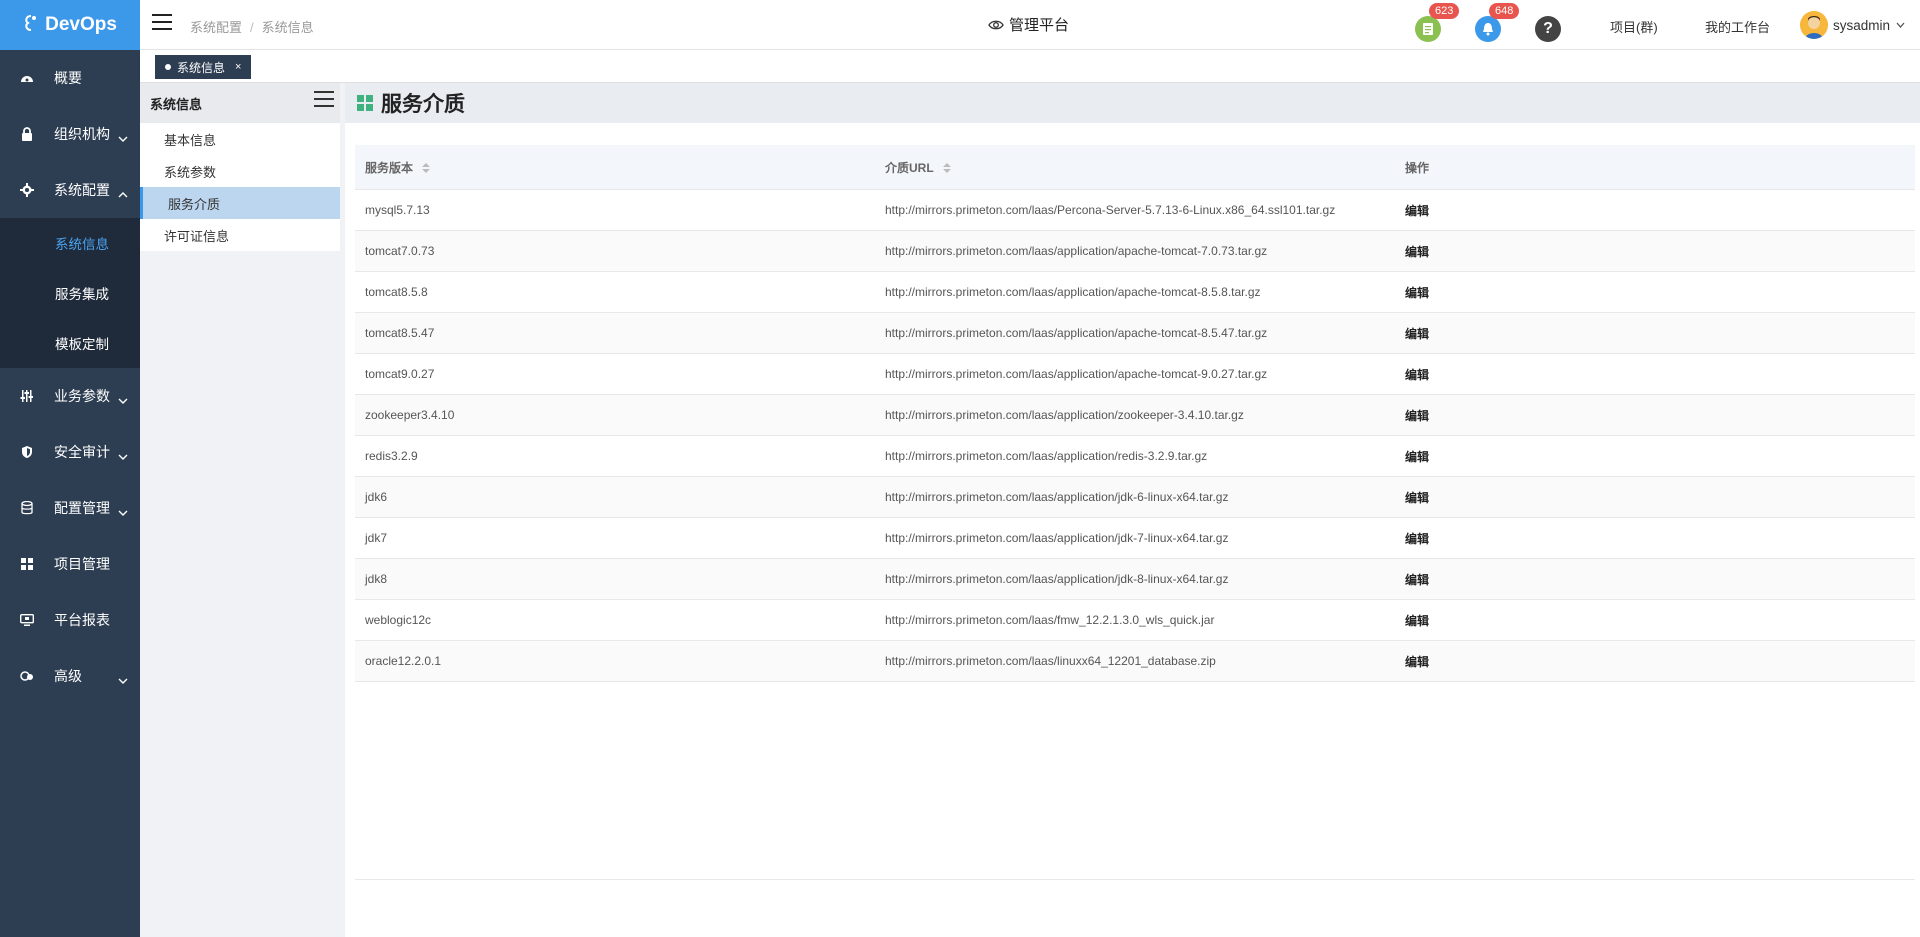  I want to click on tab-strip: 系统信息 ×, so click(1030, 66).